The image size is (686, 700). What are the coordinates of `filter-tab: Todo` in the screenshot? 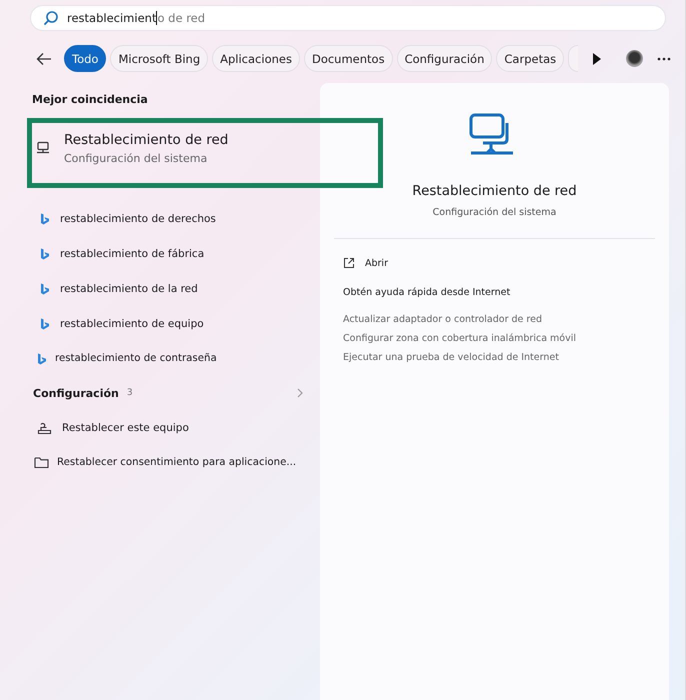 It's located at (85, 58).